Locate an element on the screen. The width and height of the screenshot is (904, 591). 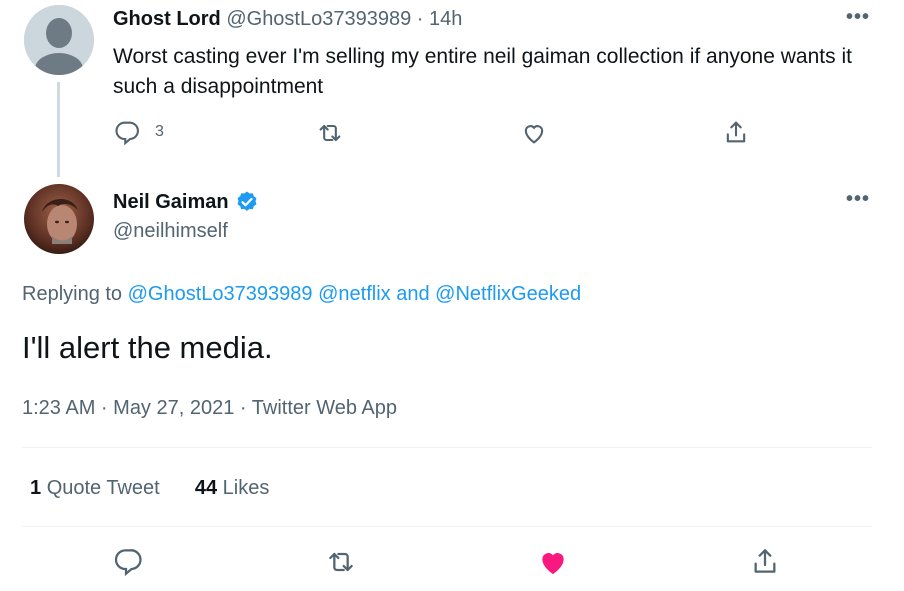
main-tweet-text: I'll alert the media. is located at coordinates (147, 347).